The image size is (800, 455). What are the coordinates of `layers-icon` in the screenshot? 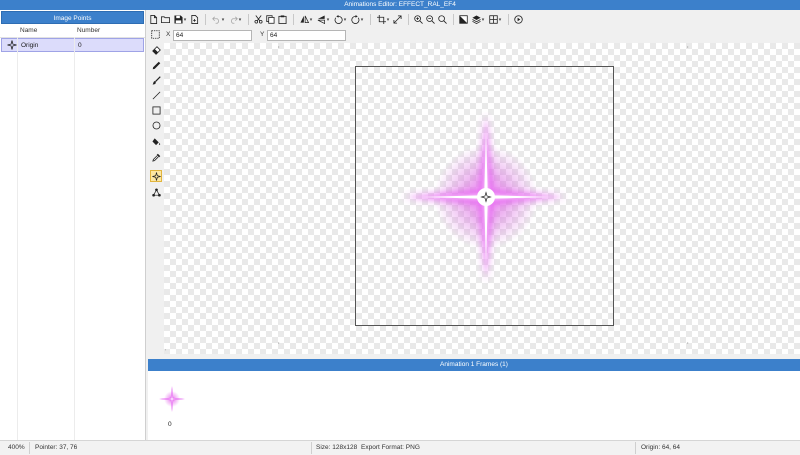 It's located at (478, 19).